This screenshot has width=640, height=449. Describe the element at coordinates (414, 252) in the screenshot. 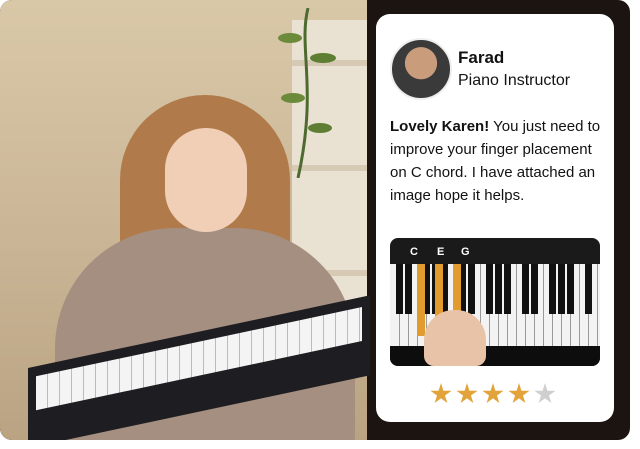

I see `chord-label-c: C` at that location.